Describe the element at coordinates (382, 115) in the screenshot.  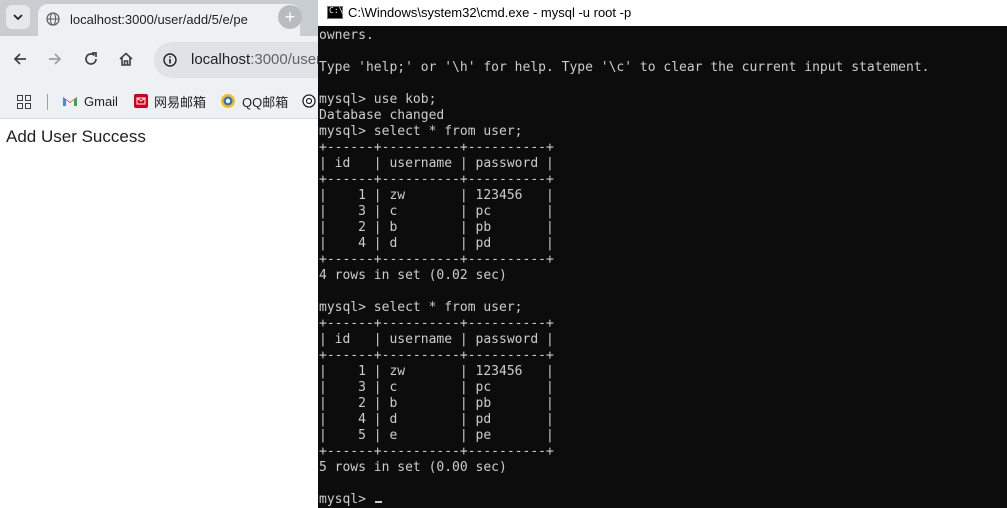
I see `console-line: Database changed` at that location.